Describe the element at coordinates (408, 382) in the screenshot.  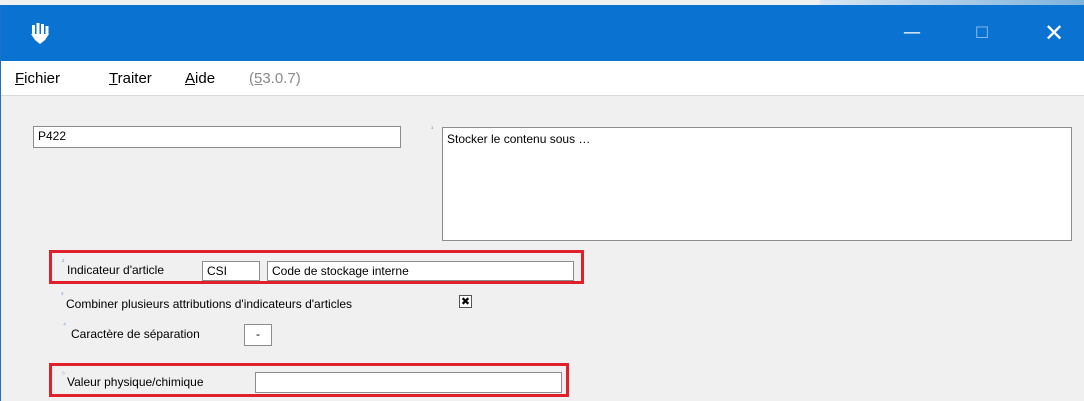
I see `physical-value-field` at that location.